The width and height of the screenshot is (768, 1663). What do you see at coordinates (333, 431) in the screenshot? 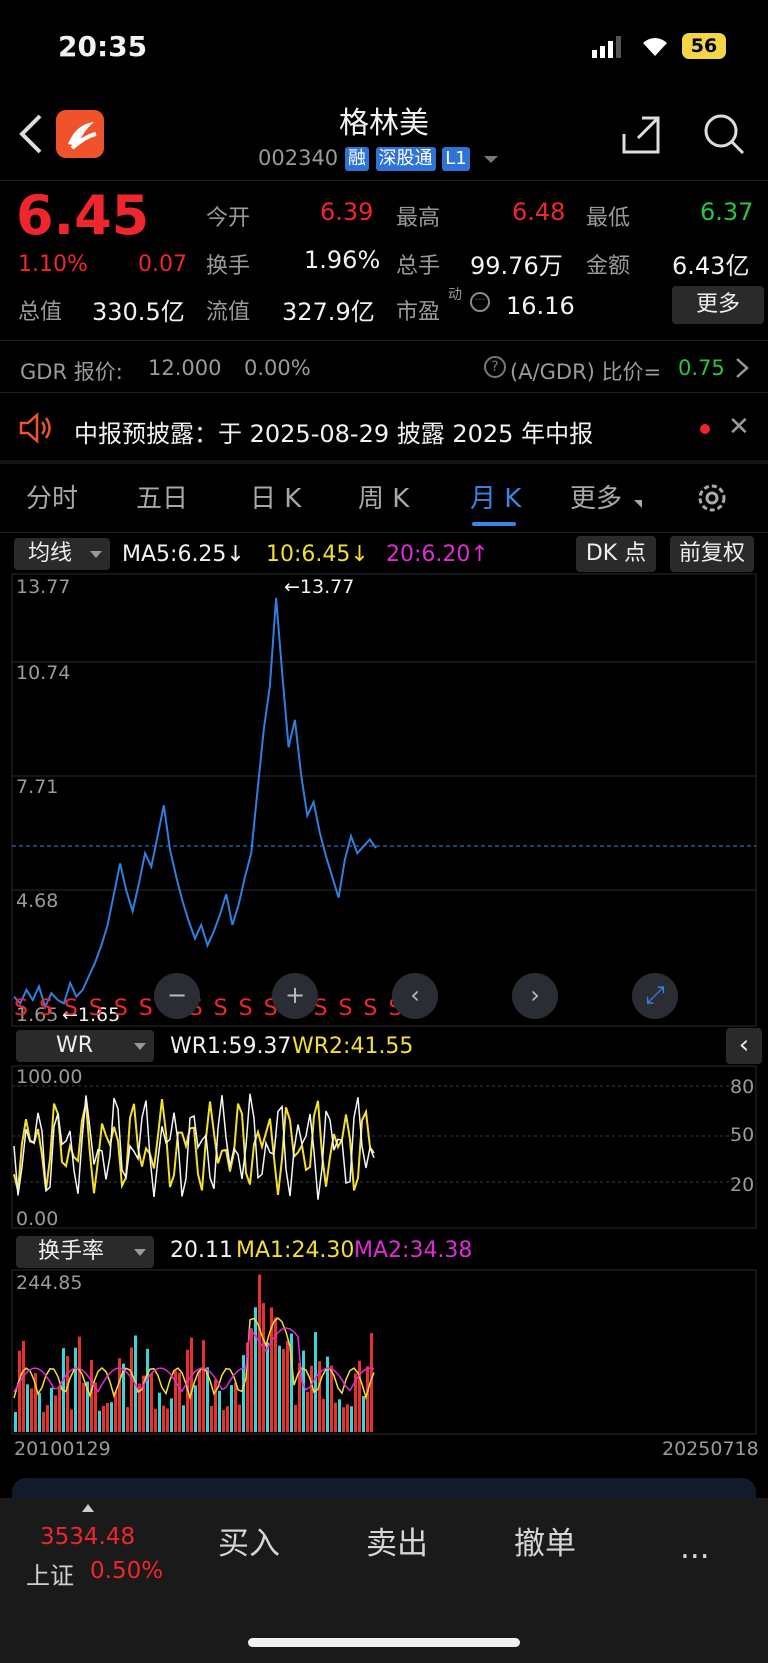
I see `notice-text: 中报预披露：于 2025-08-29 披露 2025 年中报` at bounding box center [333, 431].